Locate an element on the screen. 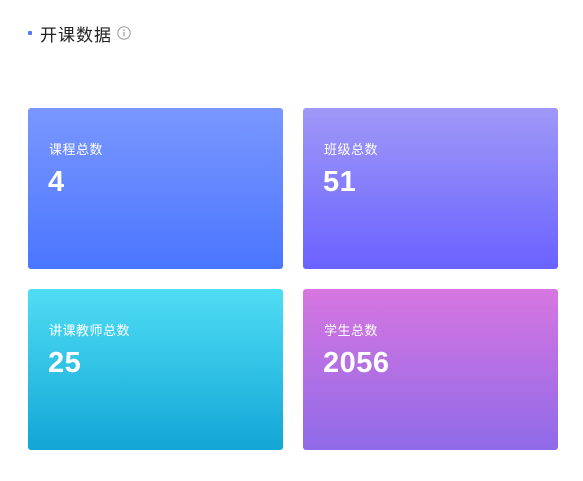  course-total-card: 课程总数 4 is located at coordinates (155, 188).